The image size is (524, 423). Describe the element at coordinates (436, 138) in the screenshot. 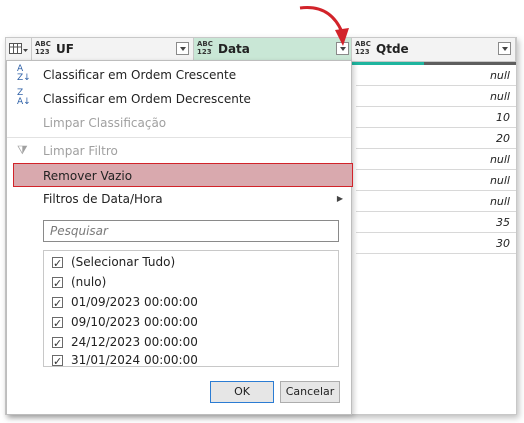

I see `table-cell: 20` at that location.